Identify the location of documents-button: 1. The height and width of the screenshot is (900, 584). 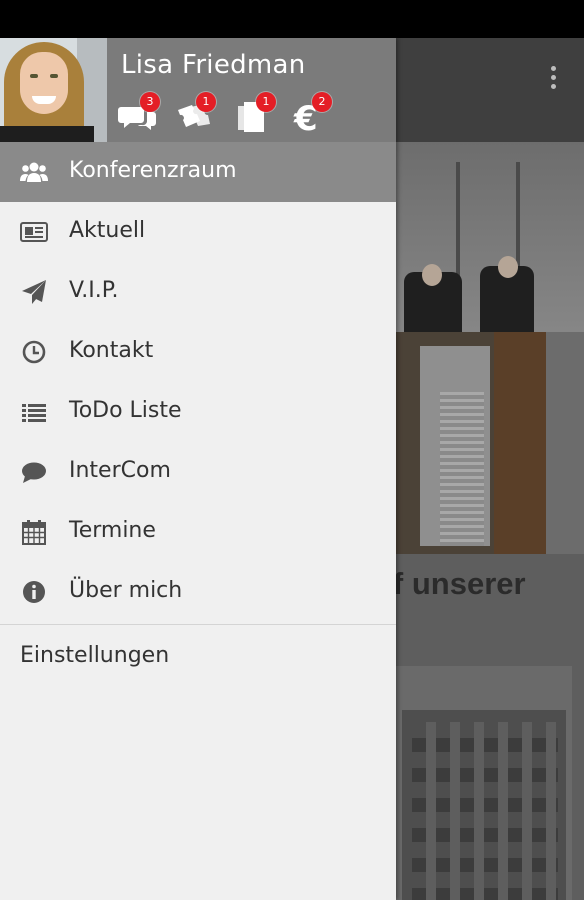
(256, 115).